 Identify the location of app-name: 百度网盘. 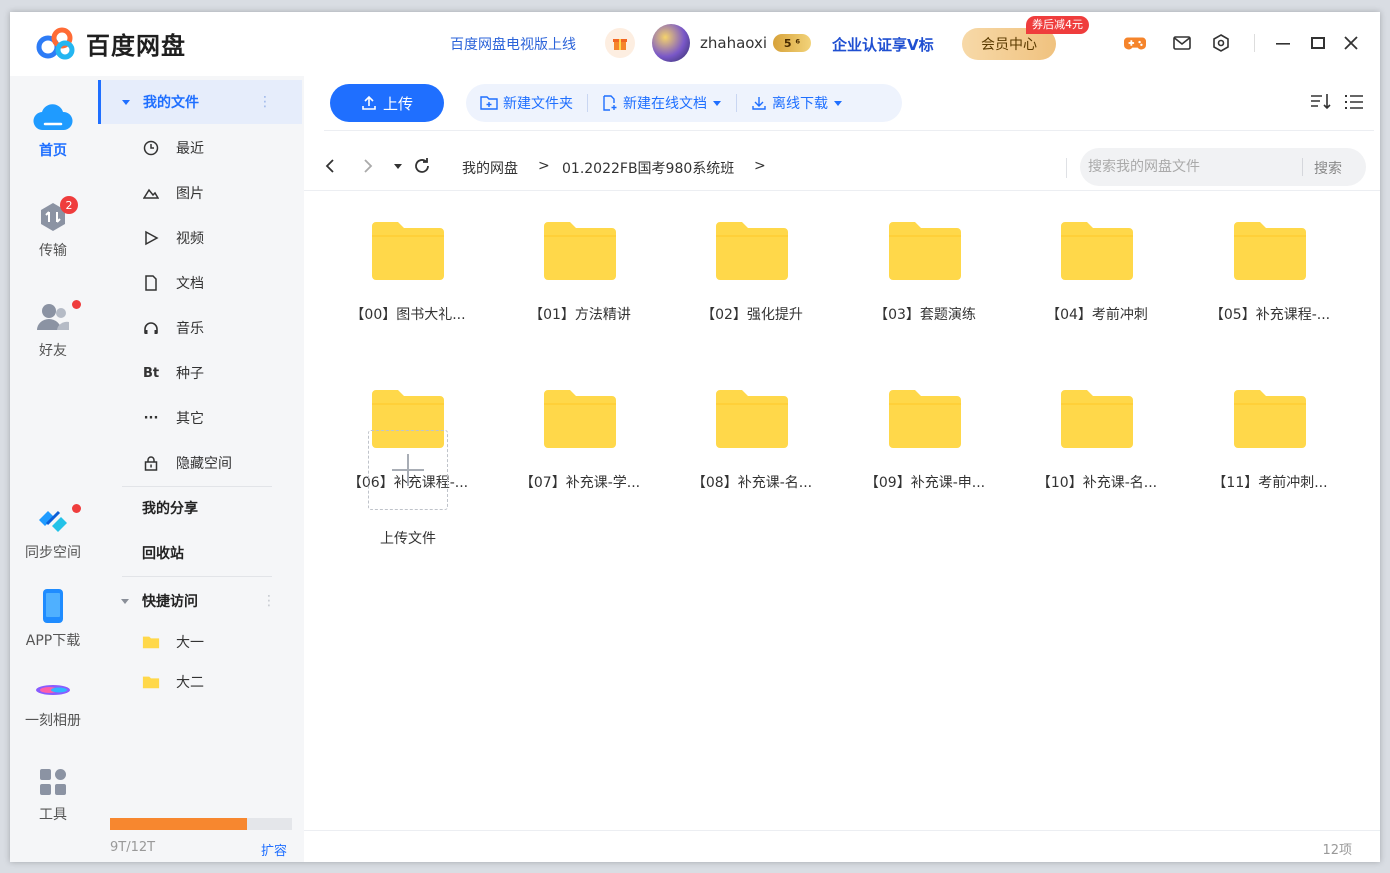
(136, 46).